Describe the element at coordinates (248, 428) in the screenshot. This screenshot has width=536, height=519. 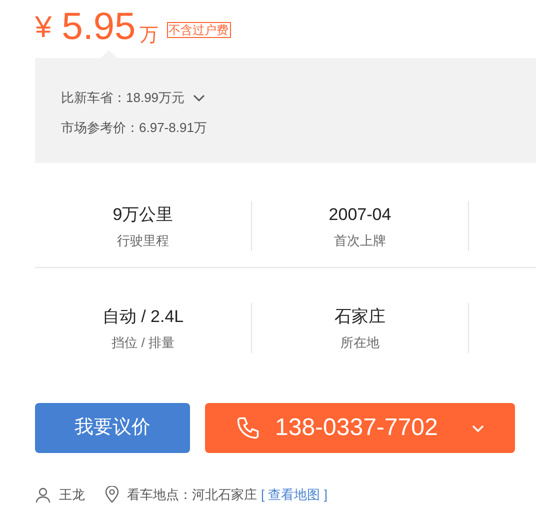
I see `phone-icon` at that location.